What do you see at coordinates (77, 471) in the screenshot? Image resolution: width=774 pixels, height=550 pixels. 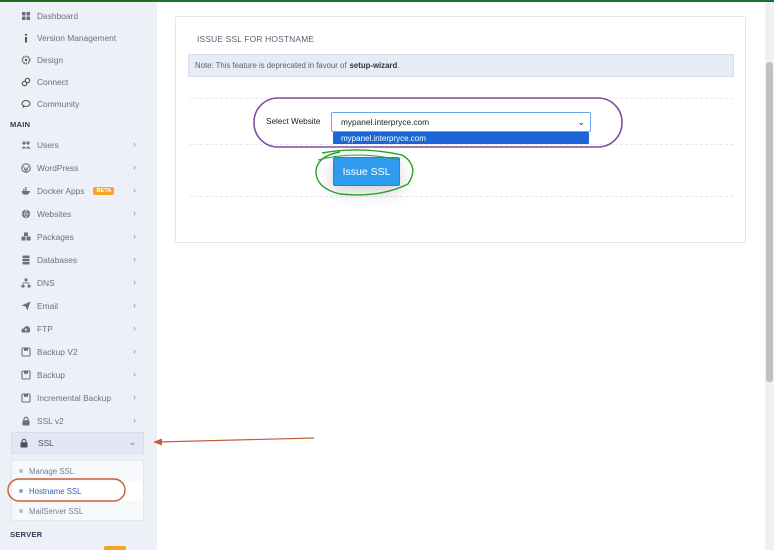 I see `submenu-item-manage-ssl: Manage SSL` at bounding box center [77, 471].